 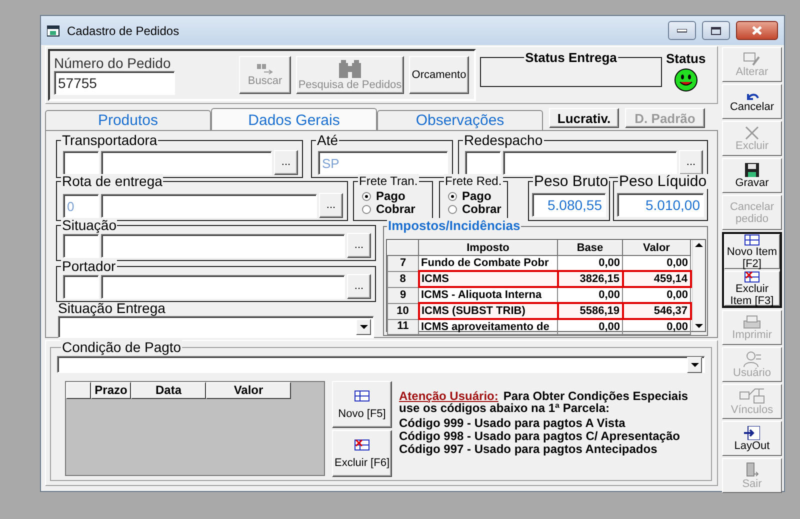 What do you see at coordinates (698, 285) in the screenshot?
I see `scrollbar` at bounding box center [698, 285].